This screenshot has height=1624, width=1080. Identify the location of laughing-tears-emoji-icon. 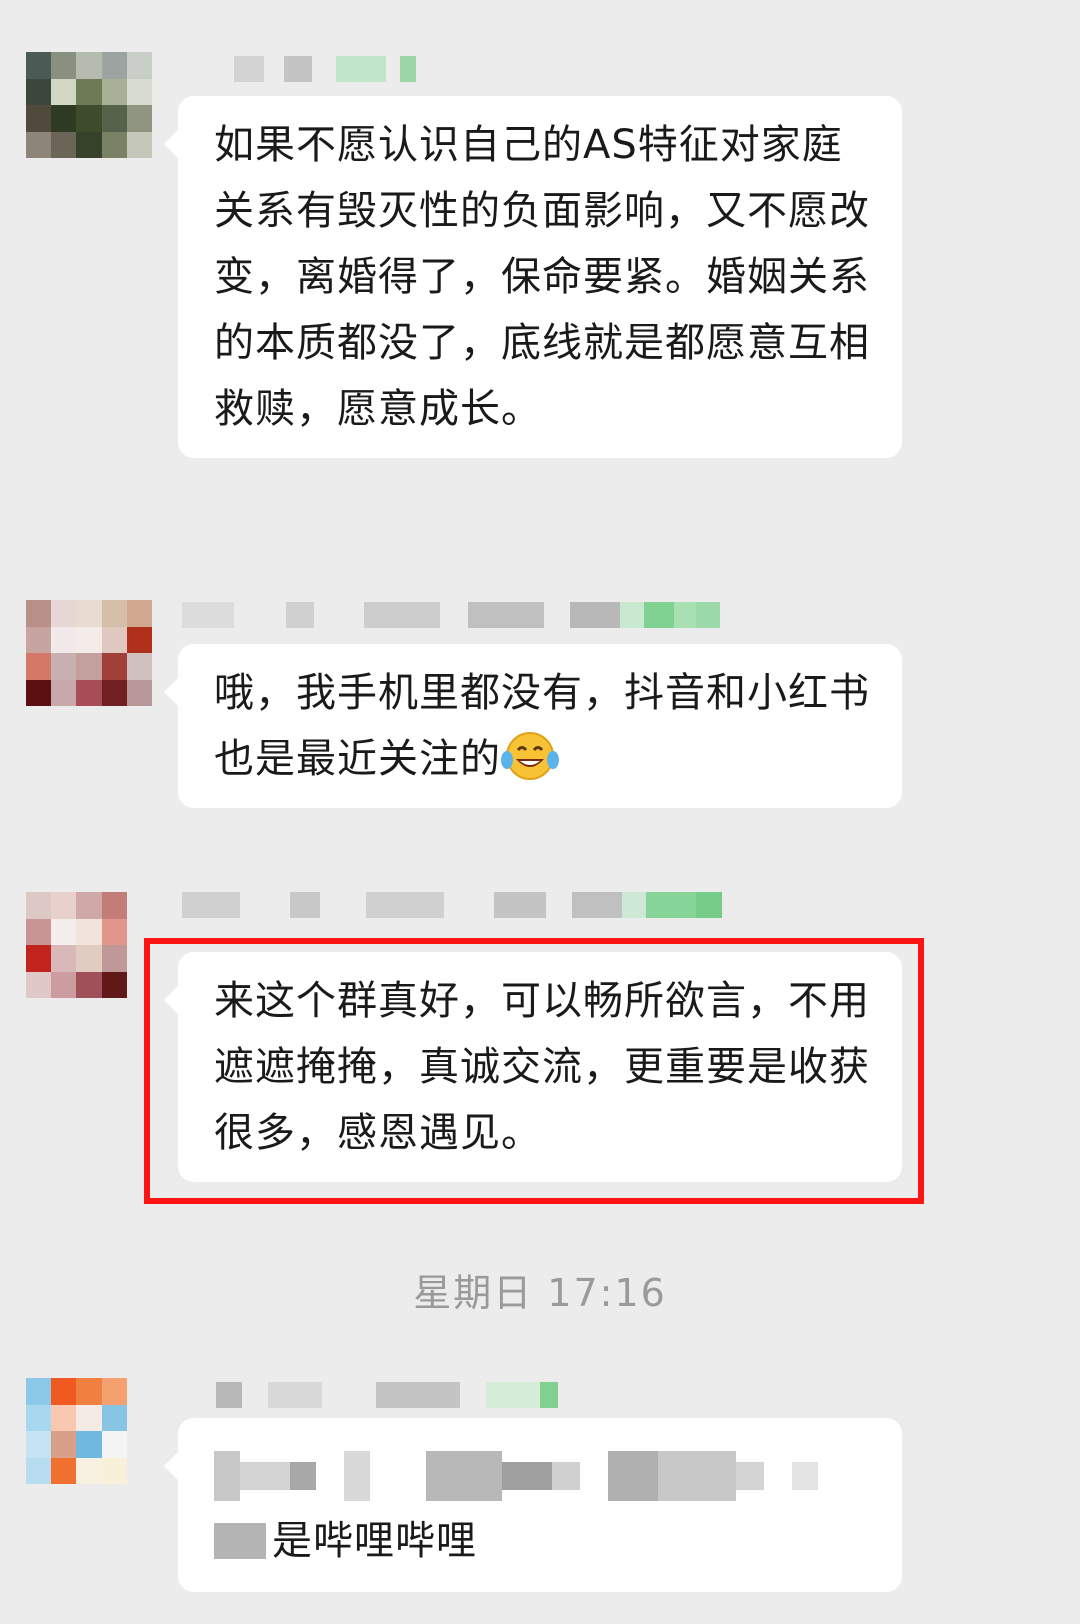
(530, 756).